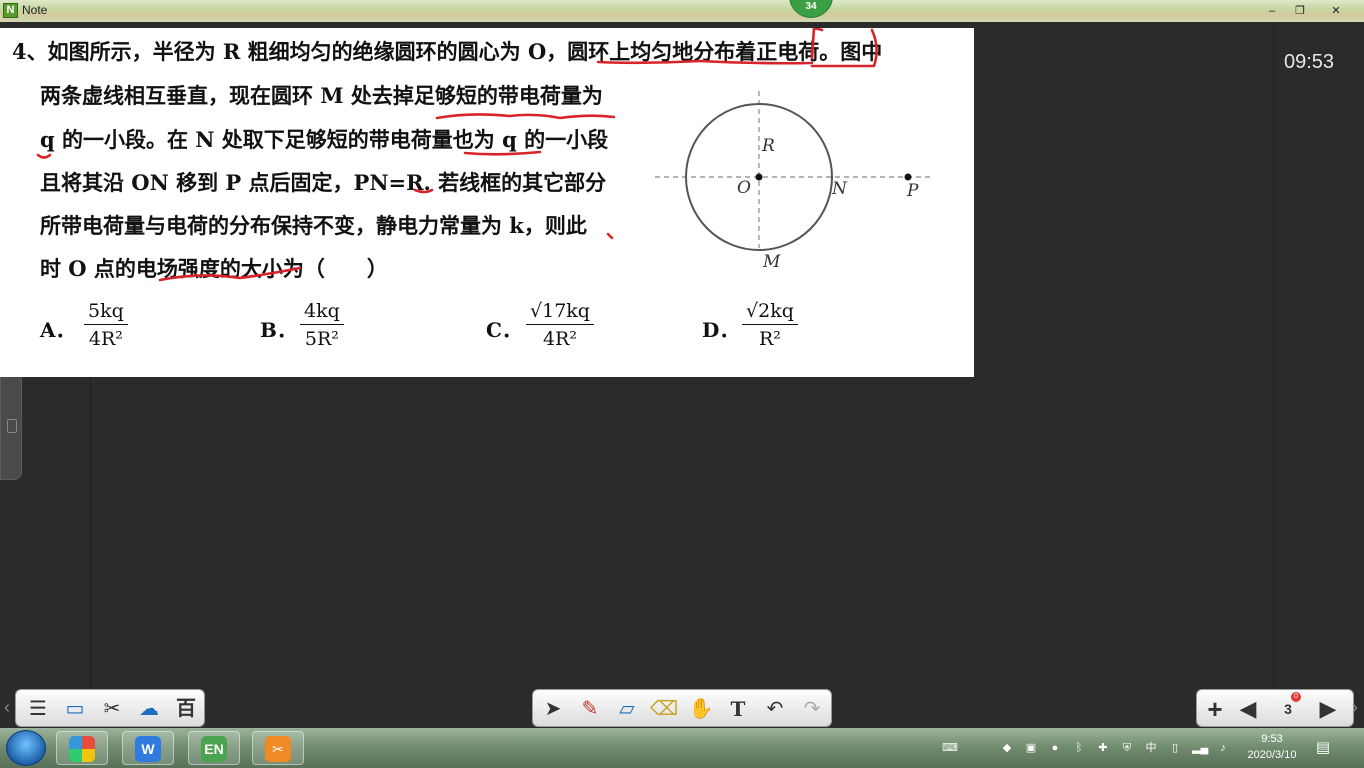 This screenshot has width=1364, height=768. I want to click on text-icon: T, so click(738, 709).